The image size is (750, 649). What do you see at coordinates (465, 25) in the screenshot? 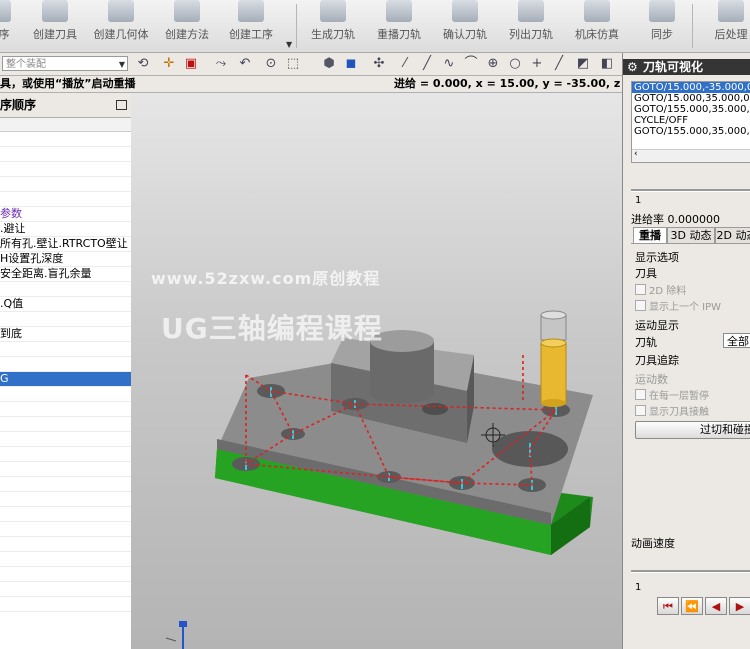
I see `verify-toolpath-button: 确认刀轨` at bounding box center [465, 25].